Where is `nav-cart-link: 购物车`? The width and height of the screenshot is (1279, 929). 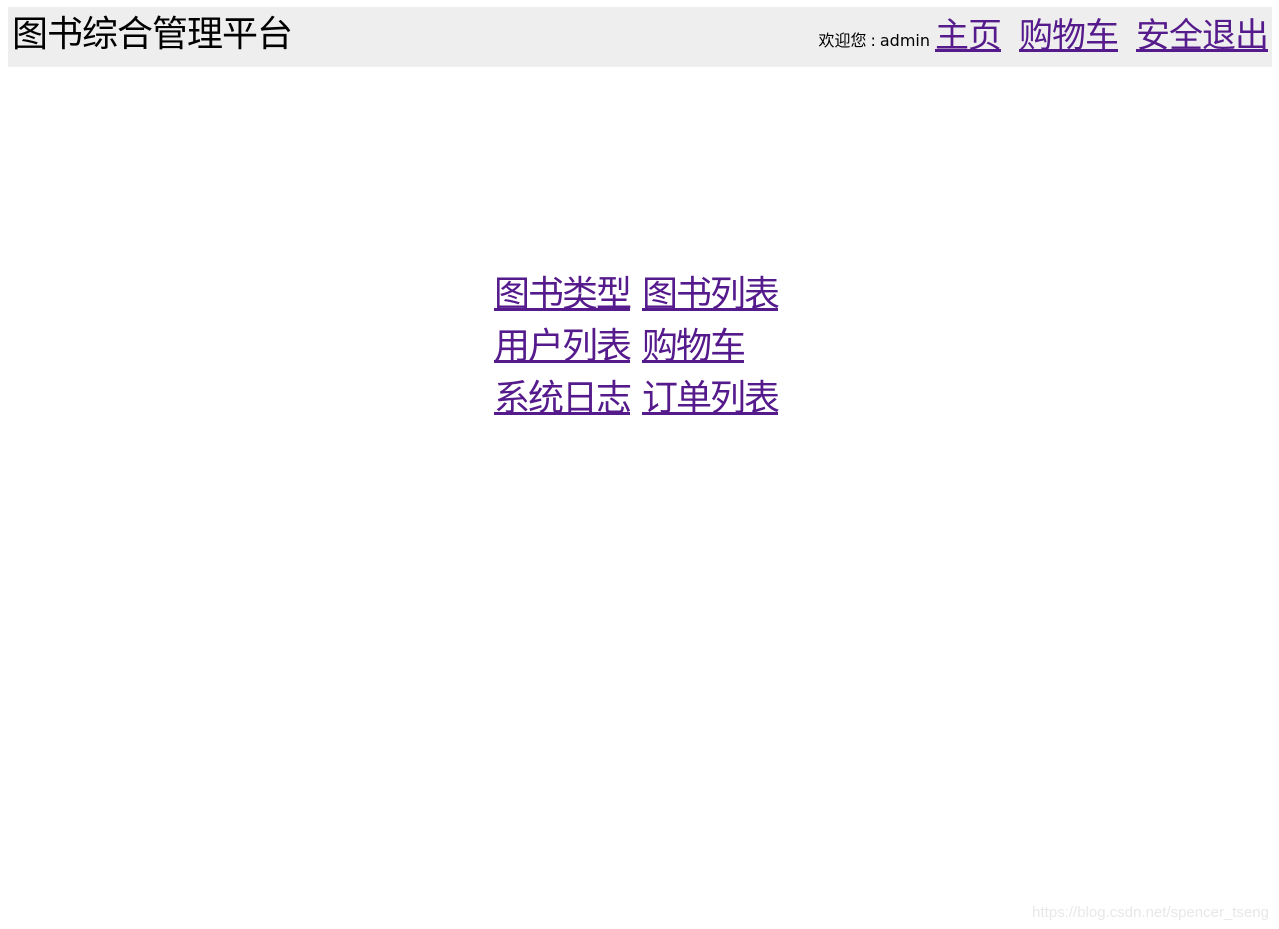
nav-cart-link: 购物车 is located at coordinates (1069, 36).